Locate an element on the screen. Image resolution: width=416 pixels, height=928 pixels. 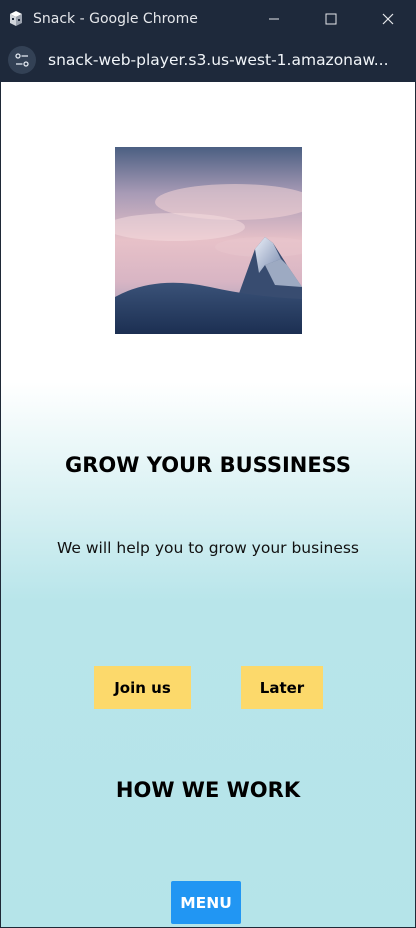
mountain-photo is located at coordinates (208, 240).